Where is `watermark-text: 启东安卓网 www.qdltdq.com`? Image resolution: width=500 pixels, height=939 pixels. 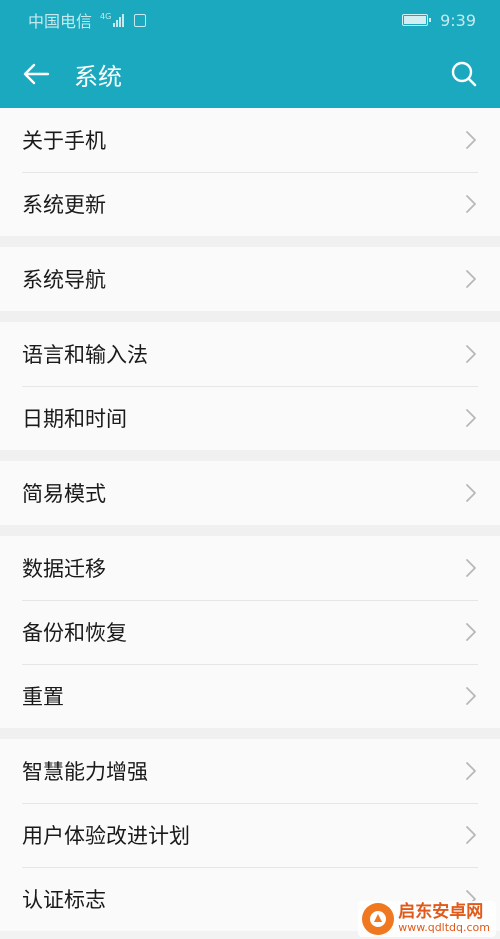 watermark-text: 启东安卓网 www.qdltdq.com is located at coordinates (444, 918).